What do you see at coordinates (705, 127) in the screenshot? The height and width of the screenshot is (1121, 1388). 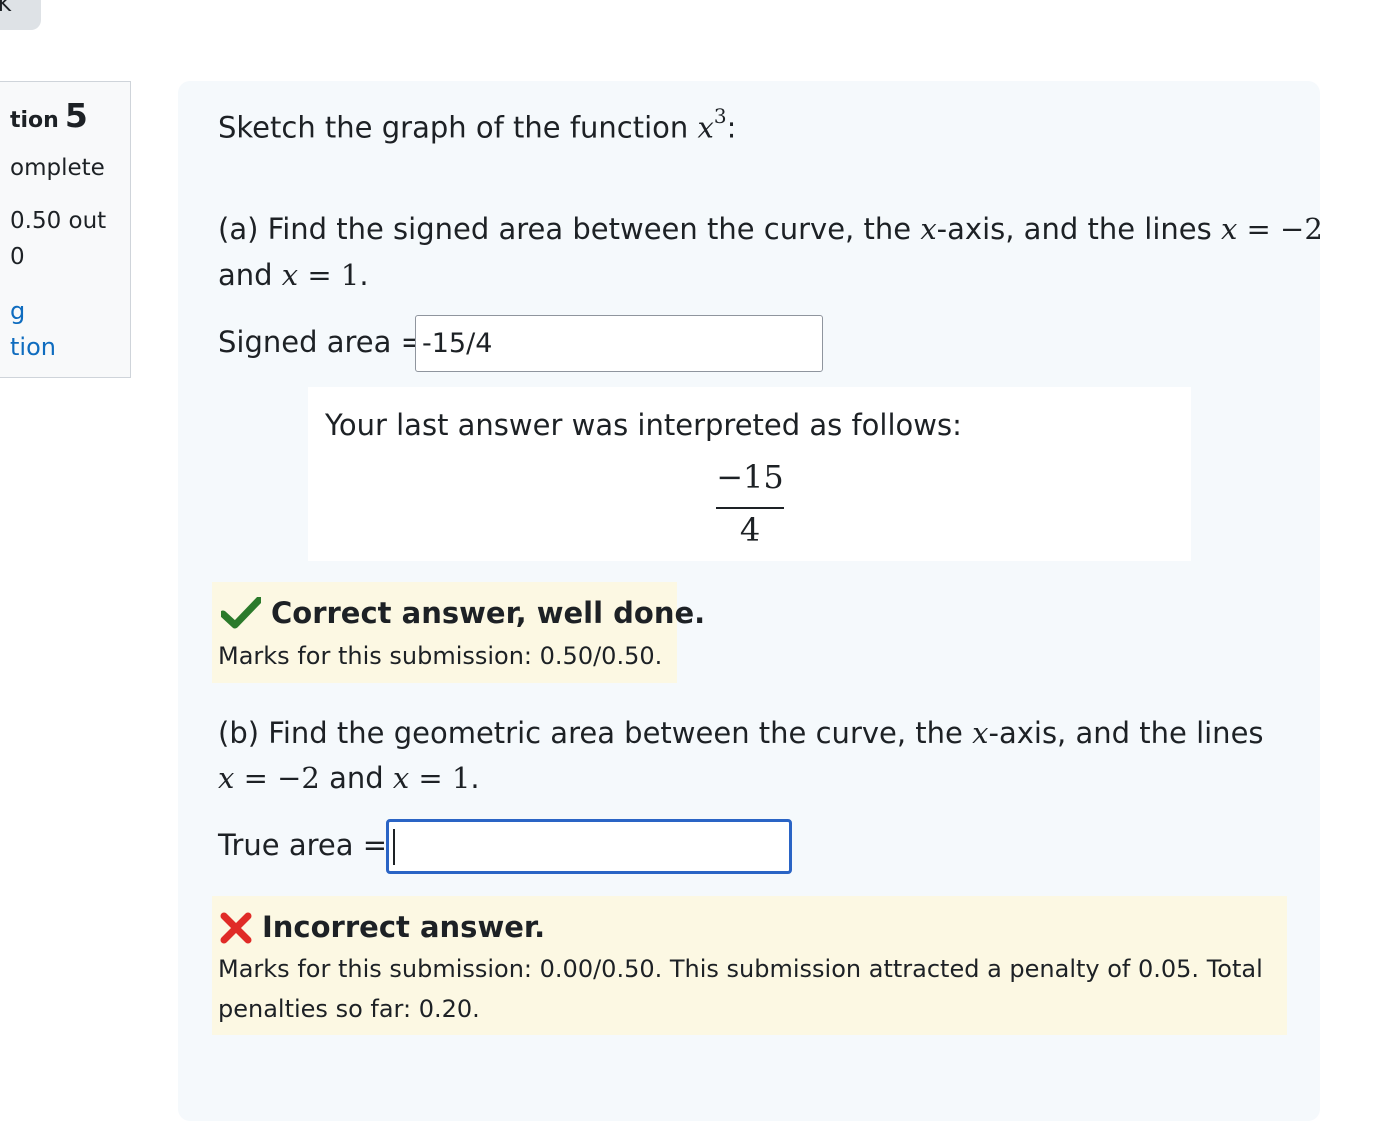 I see `intro-variable: x` at bounding box center [705, 127].